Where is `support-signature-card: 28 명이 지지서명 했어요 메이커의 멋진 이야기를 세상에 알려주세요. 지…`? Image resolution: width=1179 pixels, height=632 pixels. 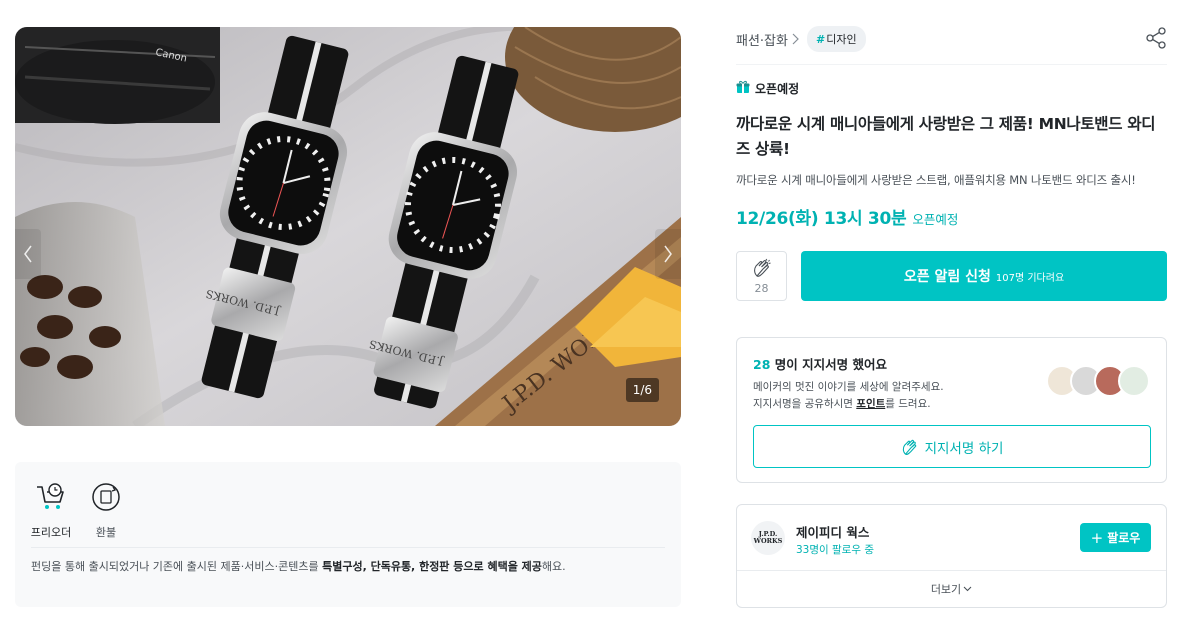
support-signature-card: 28 명이 지지서명 했어요 메이커의 멋진 이야기를 세상에 알려주세요. 지… is located at coordinates (951, 410).